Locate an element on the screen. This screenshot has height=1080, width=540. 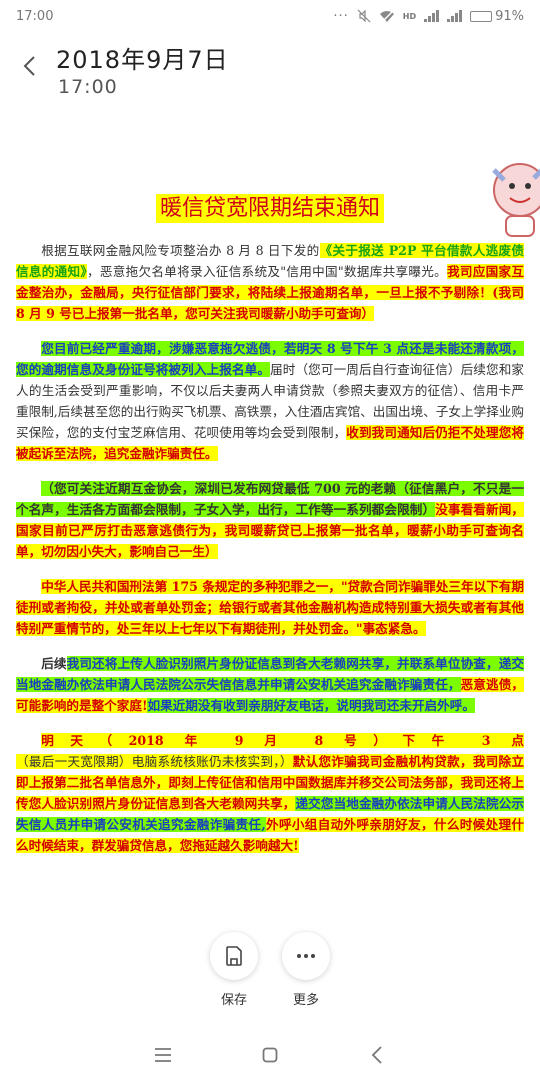
battery-percent: 91% is located at coordinates (509, 16).